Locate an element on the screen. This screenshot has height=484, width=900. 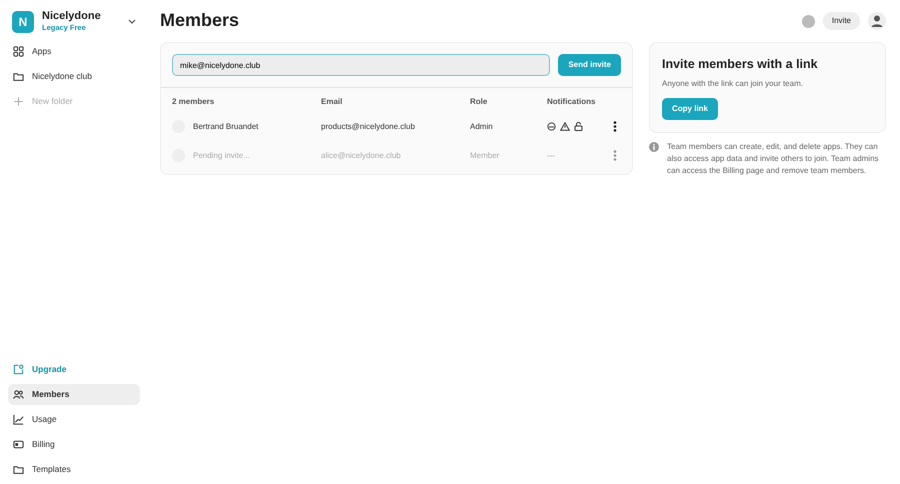
status-dot is located at coordinates (808, 21).